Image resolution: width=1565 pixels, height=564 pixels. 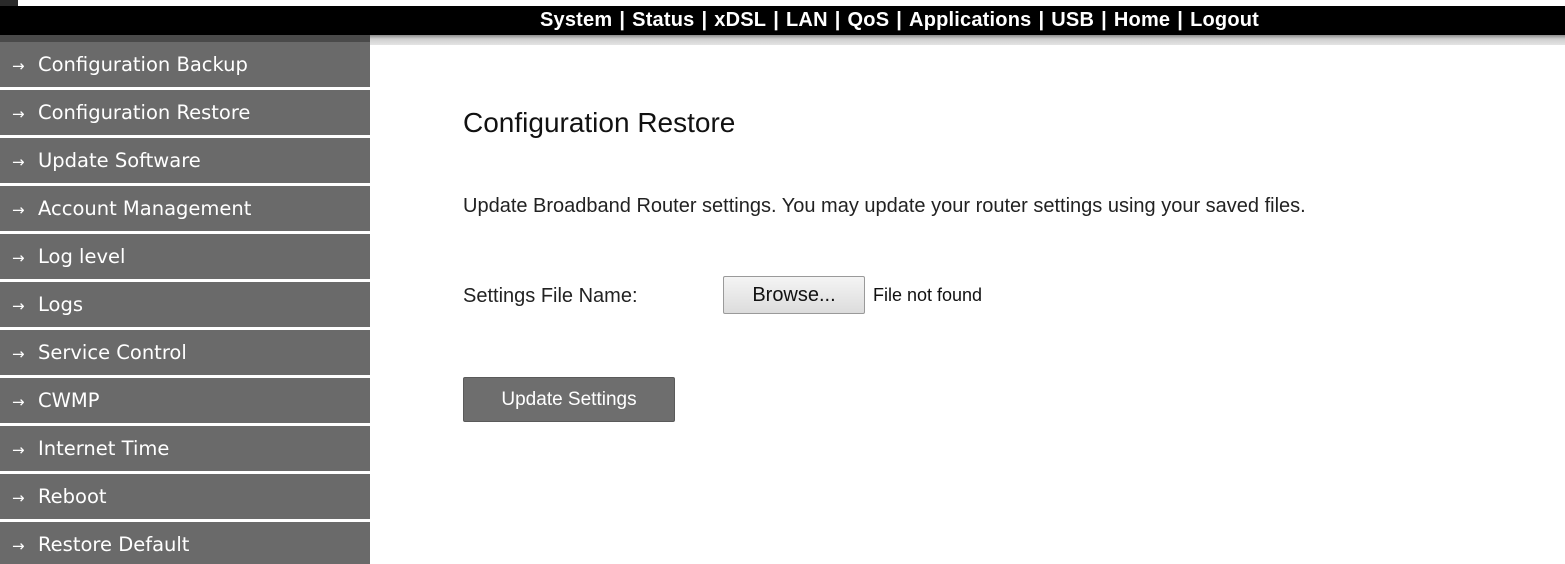 I want to click on header-divider, so click(x=967, y=40).